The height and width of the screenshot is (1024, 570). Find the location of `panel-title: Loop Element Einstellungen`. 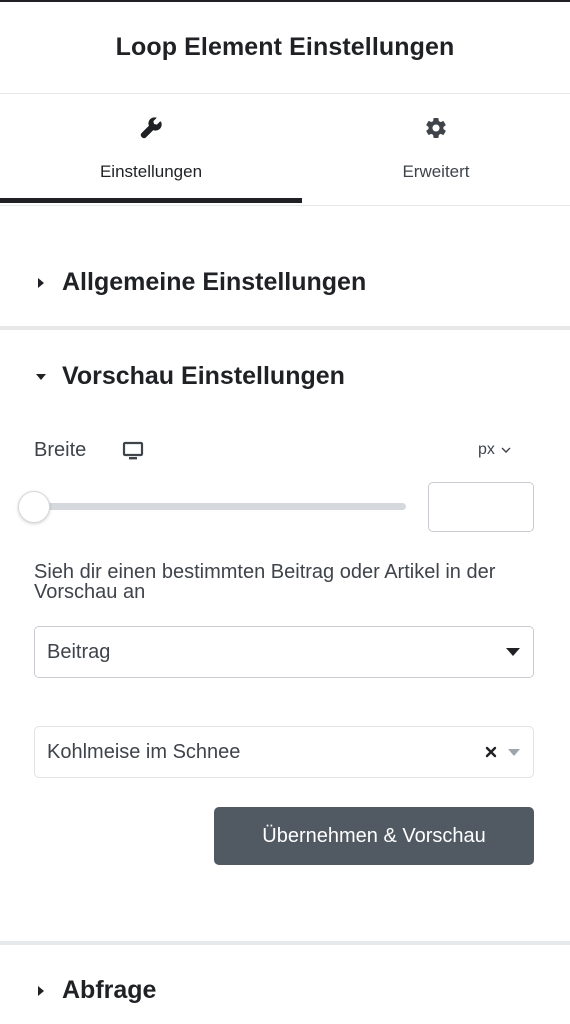

panel-title: Loop Element Einstellungen is located at coordinates (285, 47).